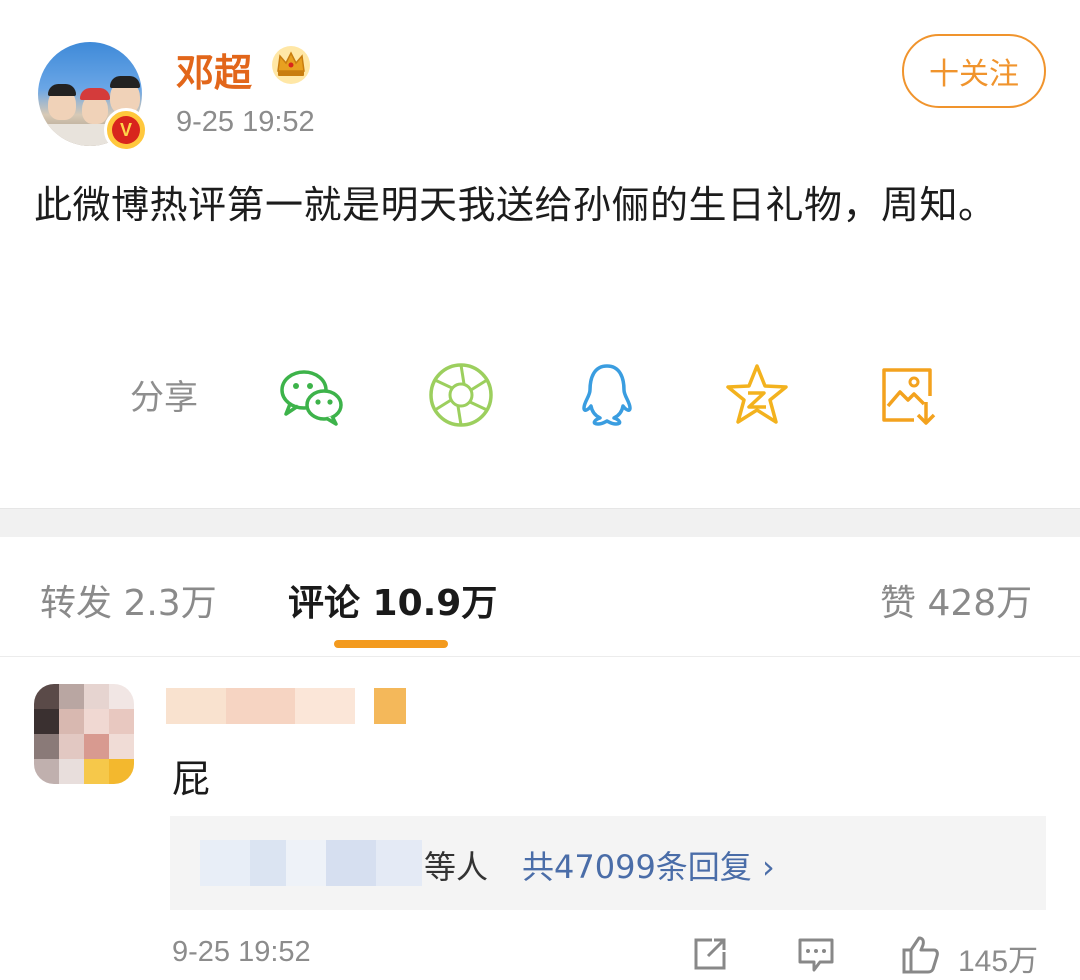 Image resolution: width=1080 pixels, height=980 pixels. What do you see at coordinates (540, 522) in the screenshot?
I see `section-divider` at bounding box center [540, 522].